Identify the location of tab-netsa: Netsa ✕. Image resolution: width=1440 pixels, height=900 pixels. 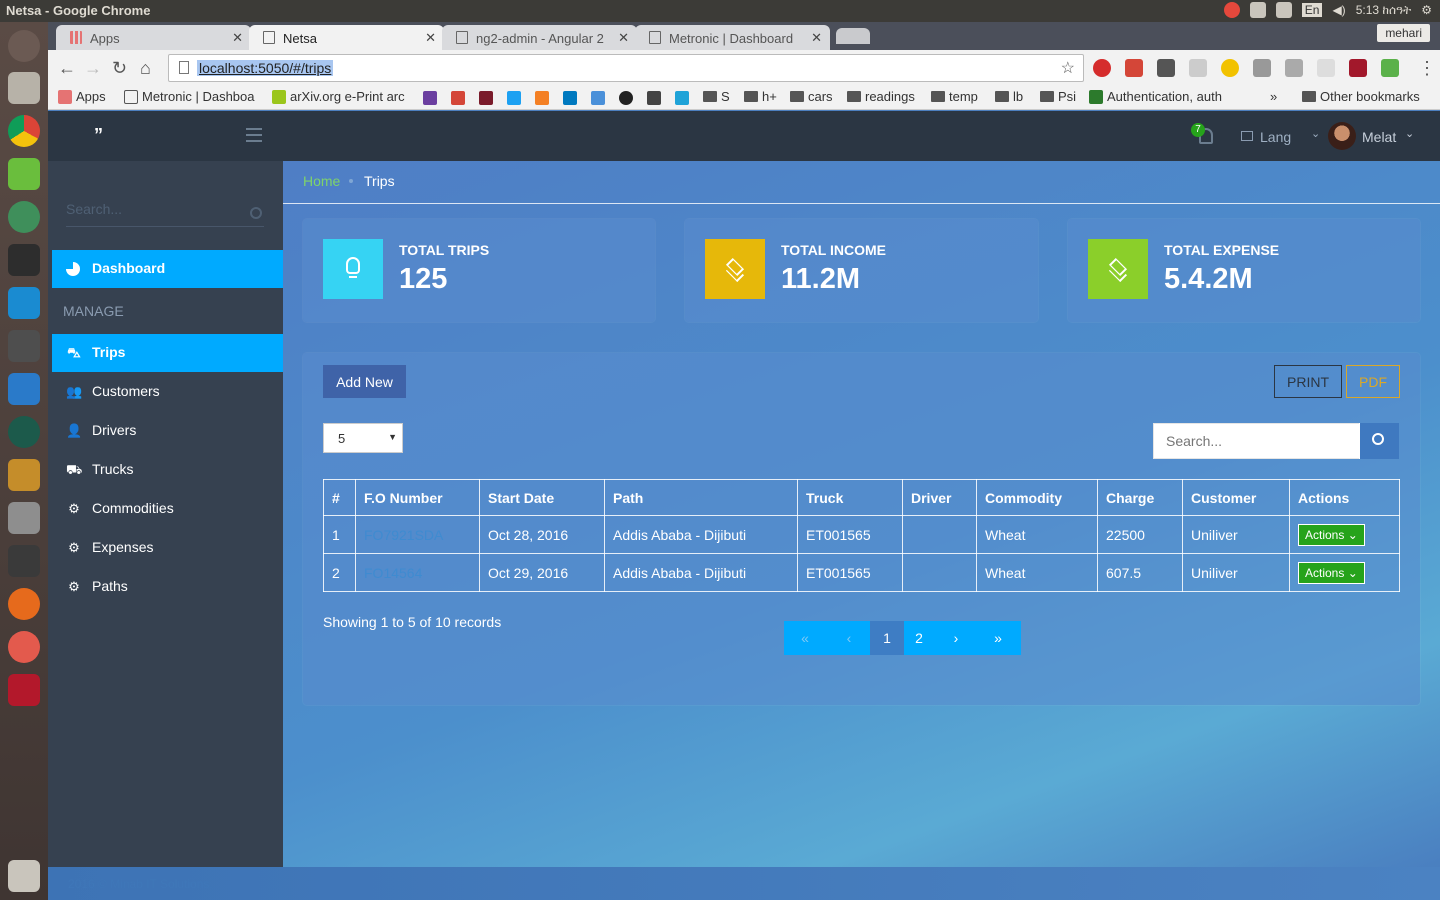
(346, 37).